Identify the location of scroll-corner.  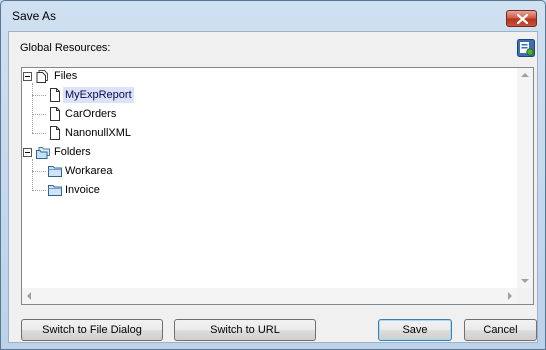
(525, 296).